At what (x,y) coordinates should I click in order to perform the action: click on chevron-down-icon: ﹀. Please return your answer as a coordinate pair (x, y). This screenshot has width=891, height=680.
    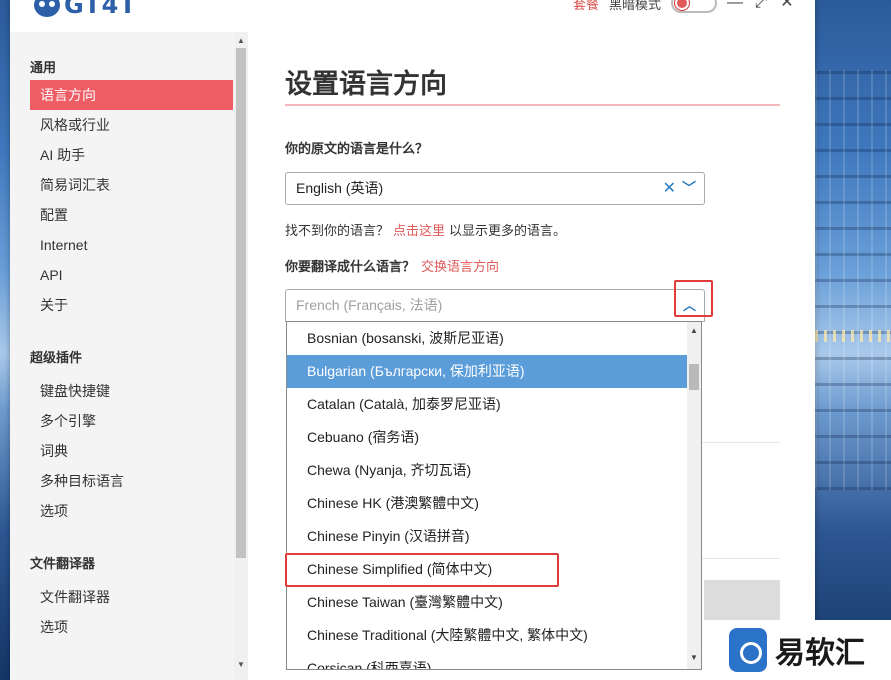
    Looking at the image, I should click on (689, 188).